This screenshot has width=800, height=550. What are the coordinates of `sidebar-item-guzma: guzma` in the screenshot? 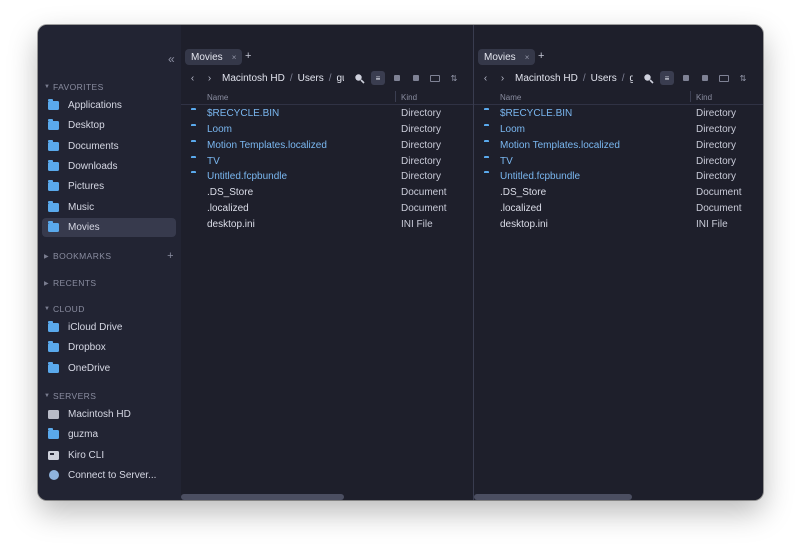 It's located at (109, 434).